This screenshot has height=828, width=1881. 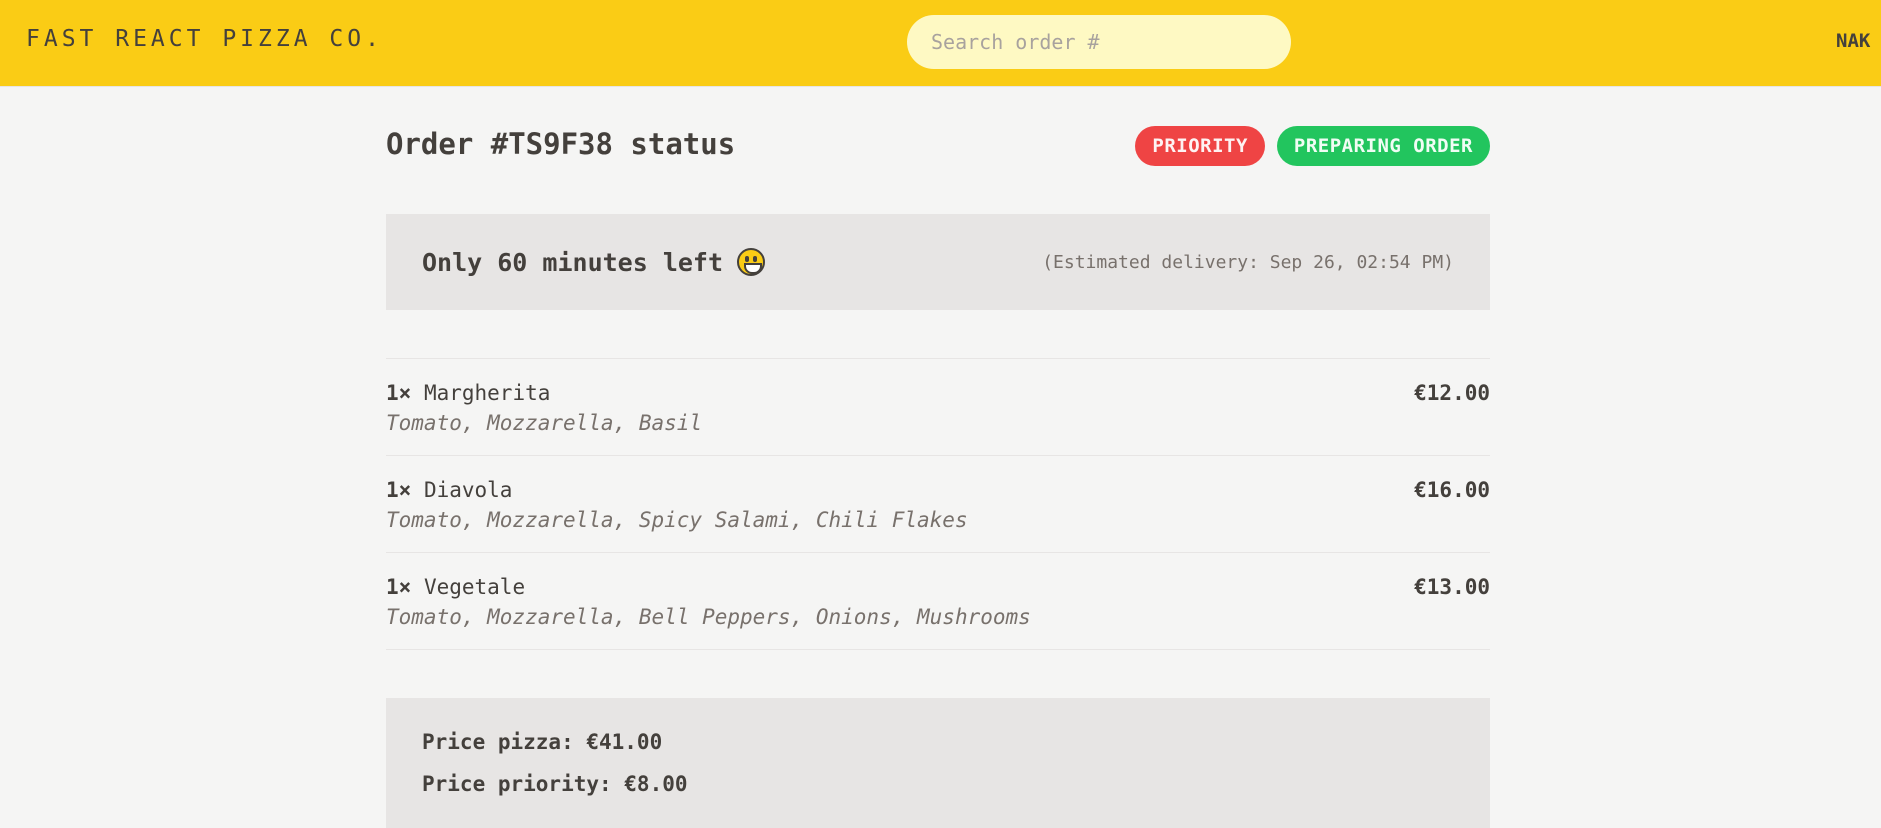 I want to click on brand-logo: Fast React Pizza Co., so click(x=204, y=39).